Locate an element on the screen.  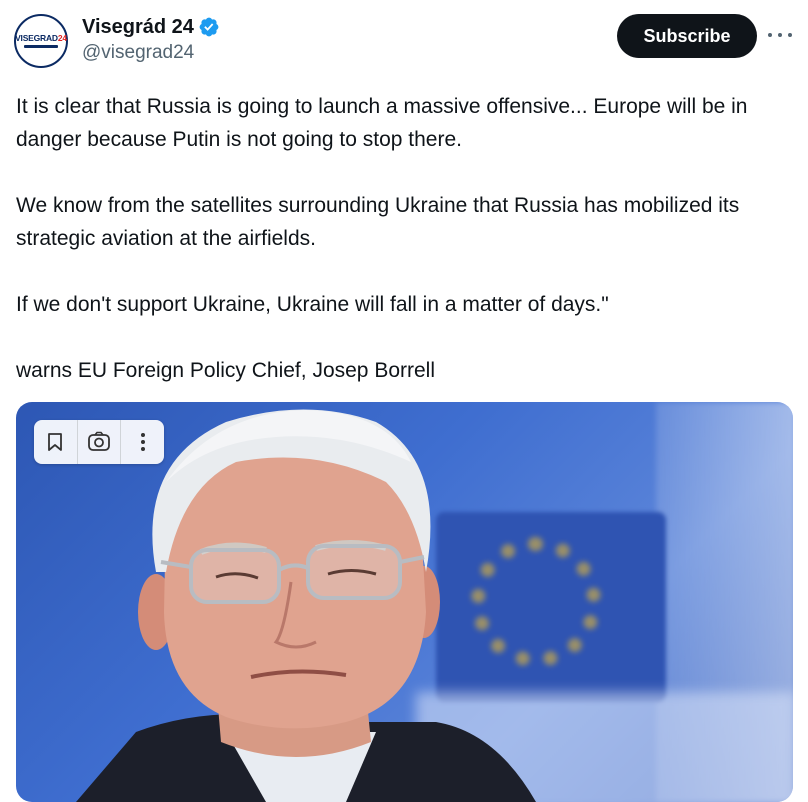
avatar-logo-text: VISEGRAD24 is located at coordinates (41, 38).